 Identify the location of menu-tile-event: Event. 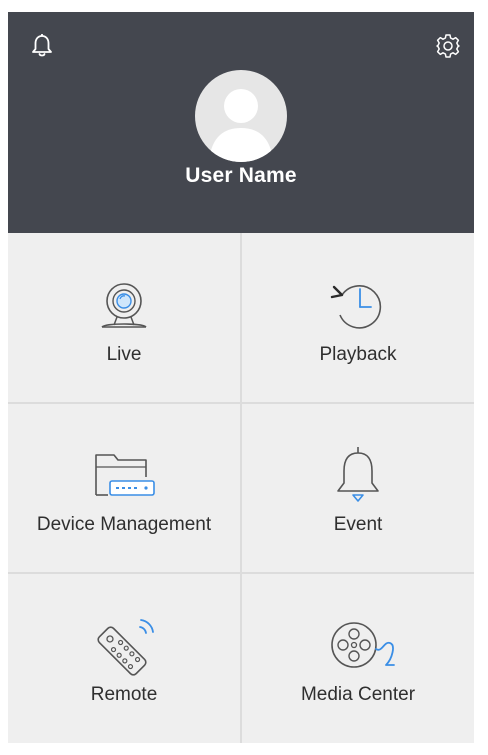
(358, 488).